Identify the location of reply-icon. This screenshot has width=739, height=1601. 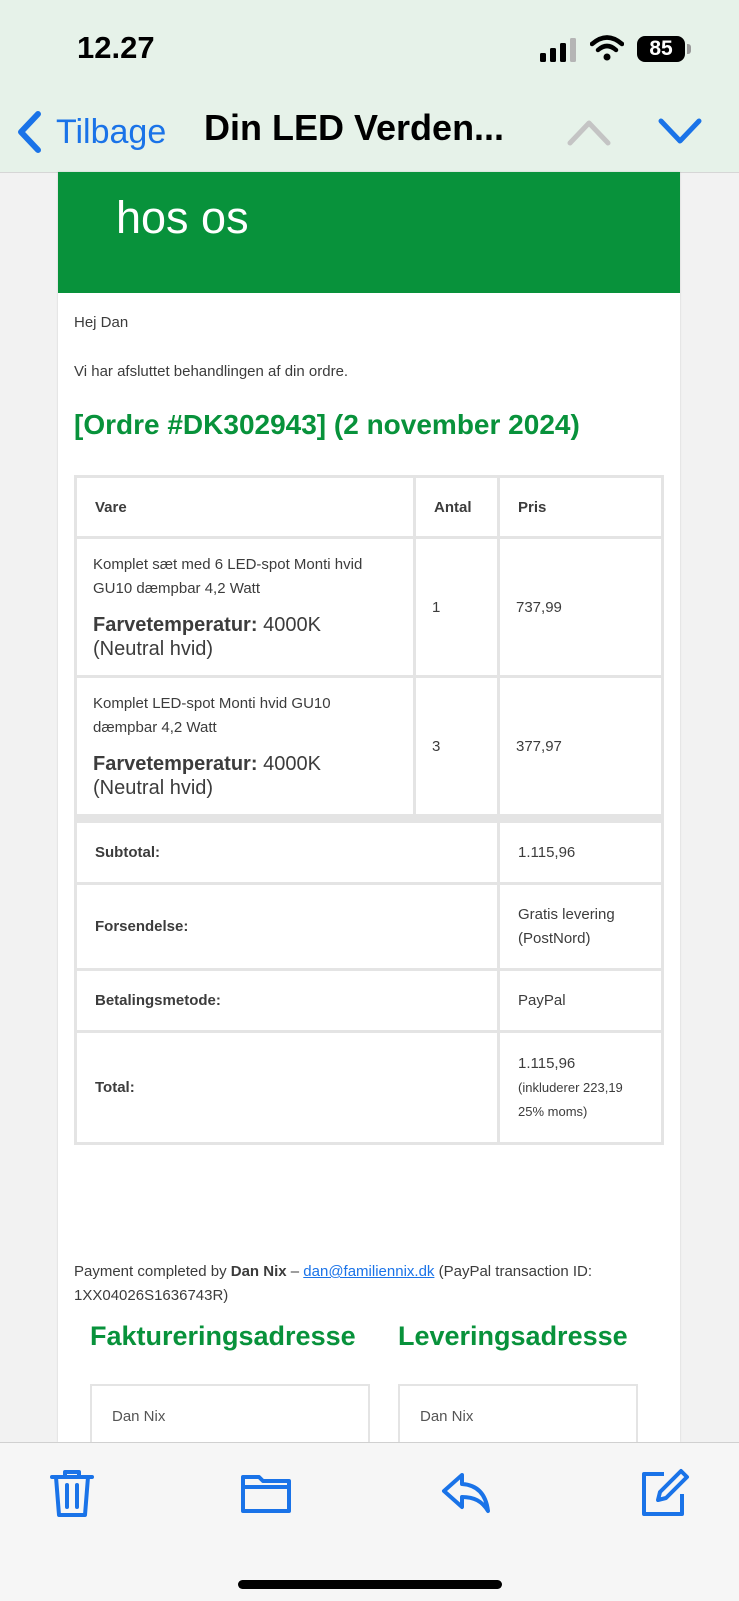
(466, 1493).